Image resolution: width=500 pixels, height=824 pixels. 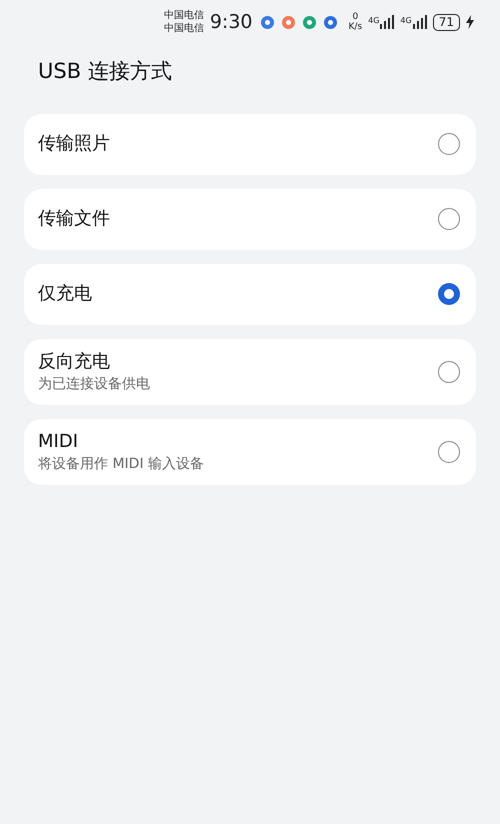 What do you see at coordinates (355, 27) in the screenshot?
I see `speed-unit: K/s` at bounding box center [355, 27].